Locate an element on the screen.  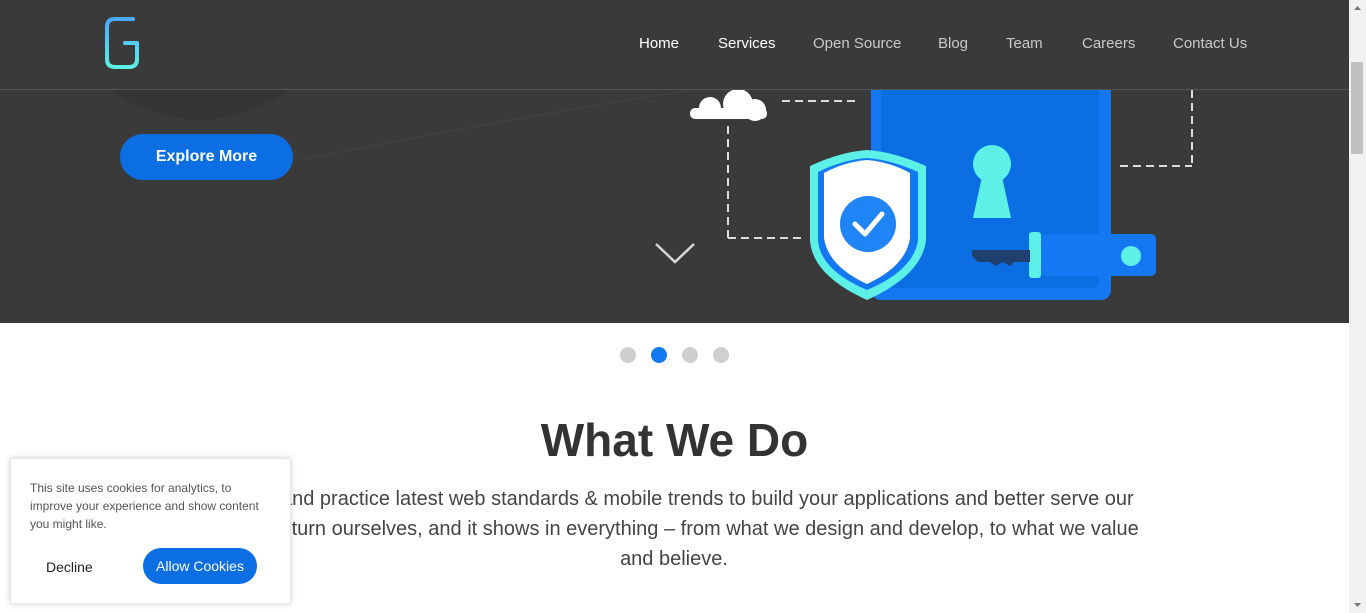
nav-careers: Careers is located at coordinates (1108, 44).